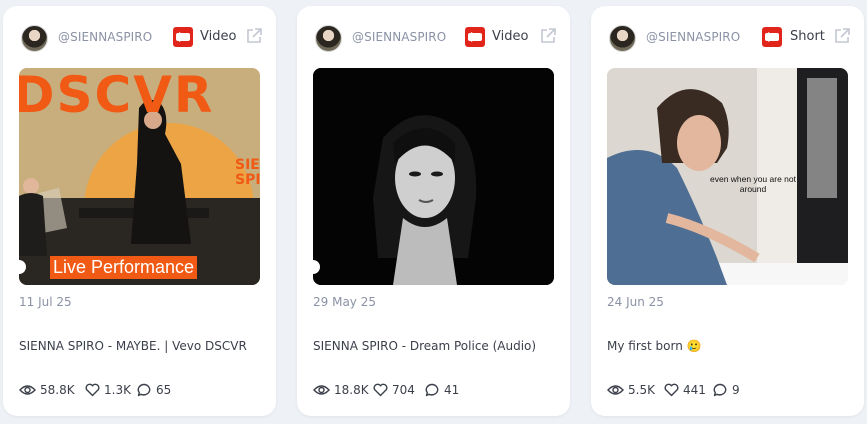 This screenshot has height=424, width=867. Describe the element at coordinates (729, 346) in the screenshot. I see `post-title: My first born 🥲` at that location.